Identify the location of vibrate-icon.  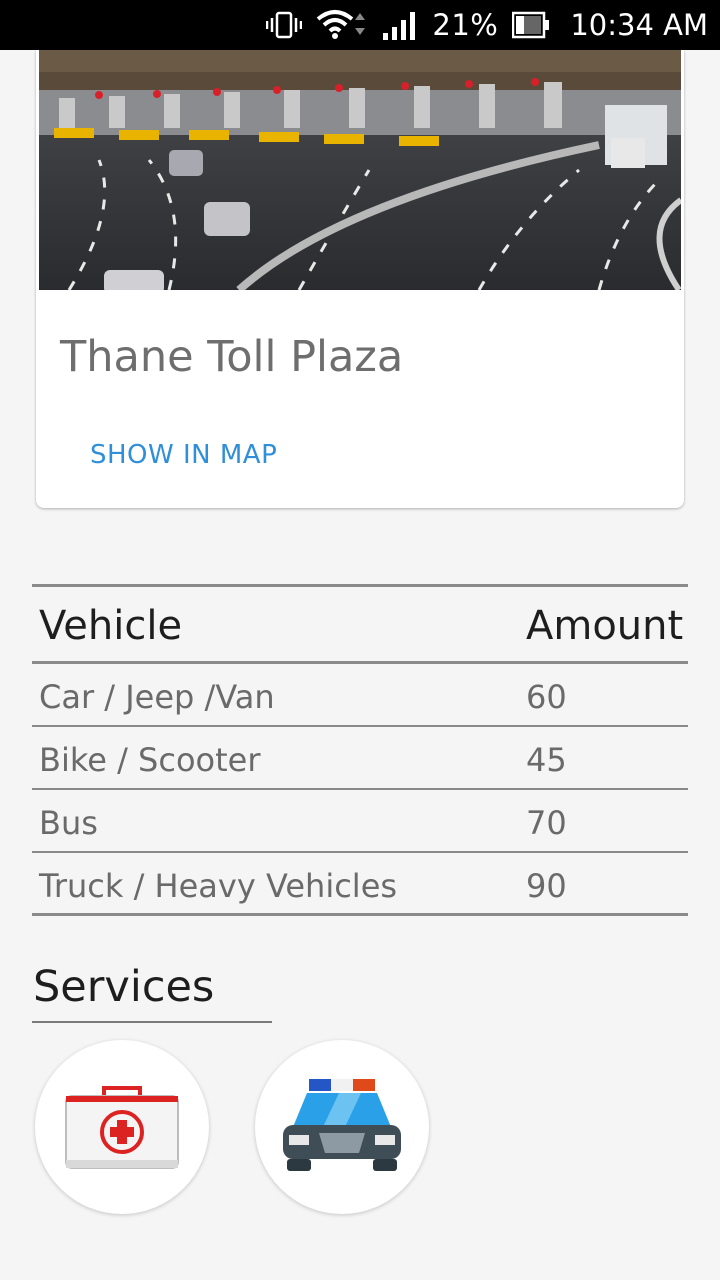
(284, 25).